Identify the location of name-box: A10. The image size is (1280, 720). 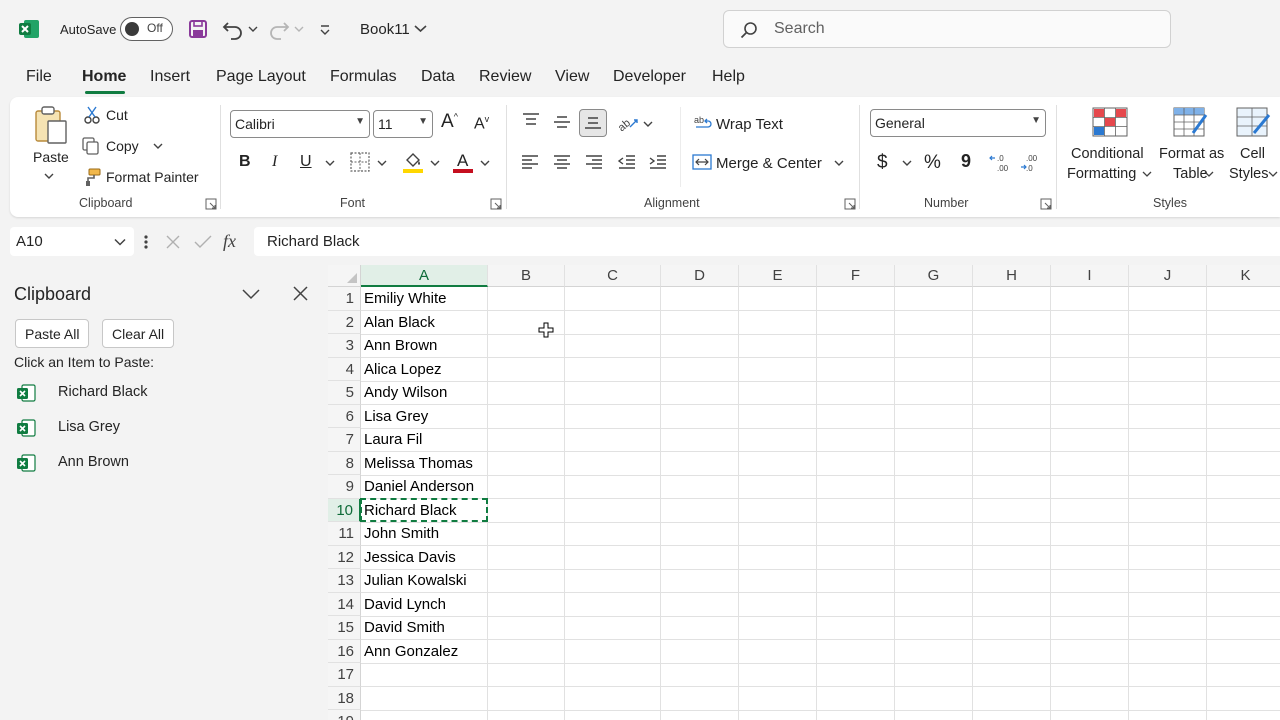
(72, 241).